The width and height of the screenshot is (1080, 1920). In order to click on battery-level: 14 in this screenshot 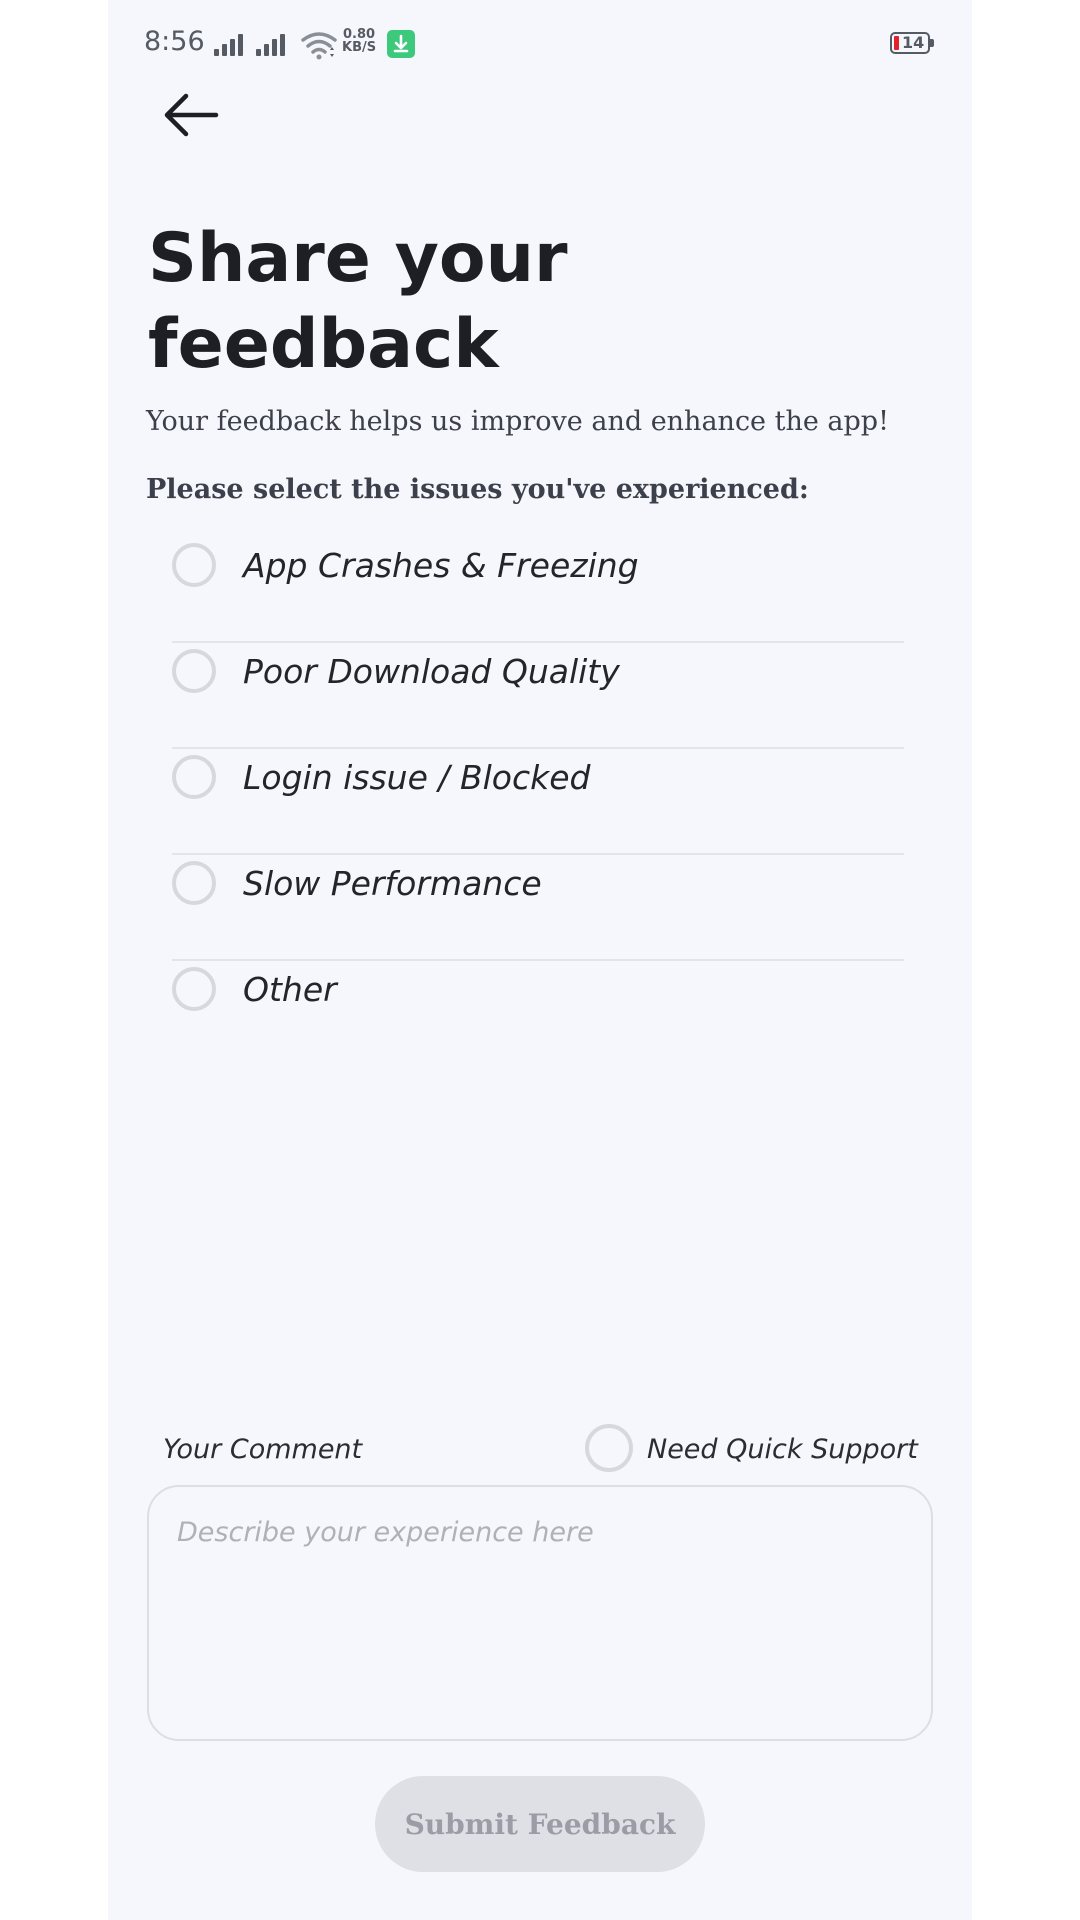, I will do `click(913, 42)`.